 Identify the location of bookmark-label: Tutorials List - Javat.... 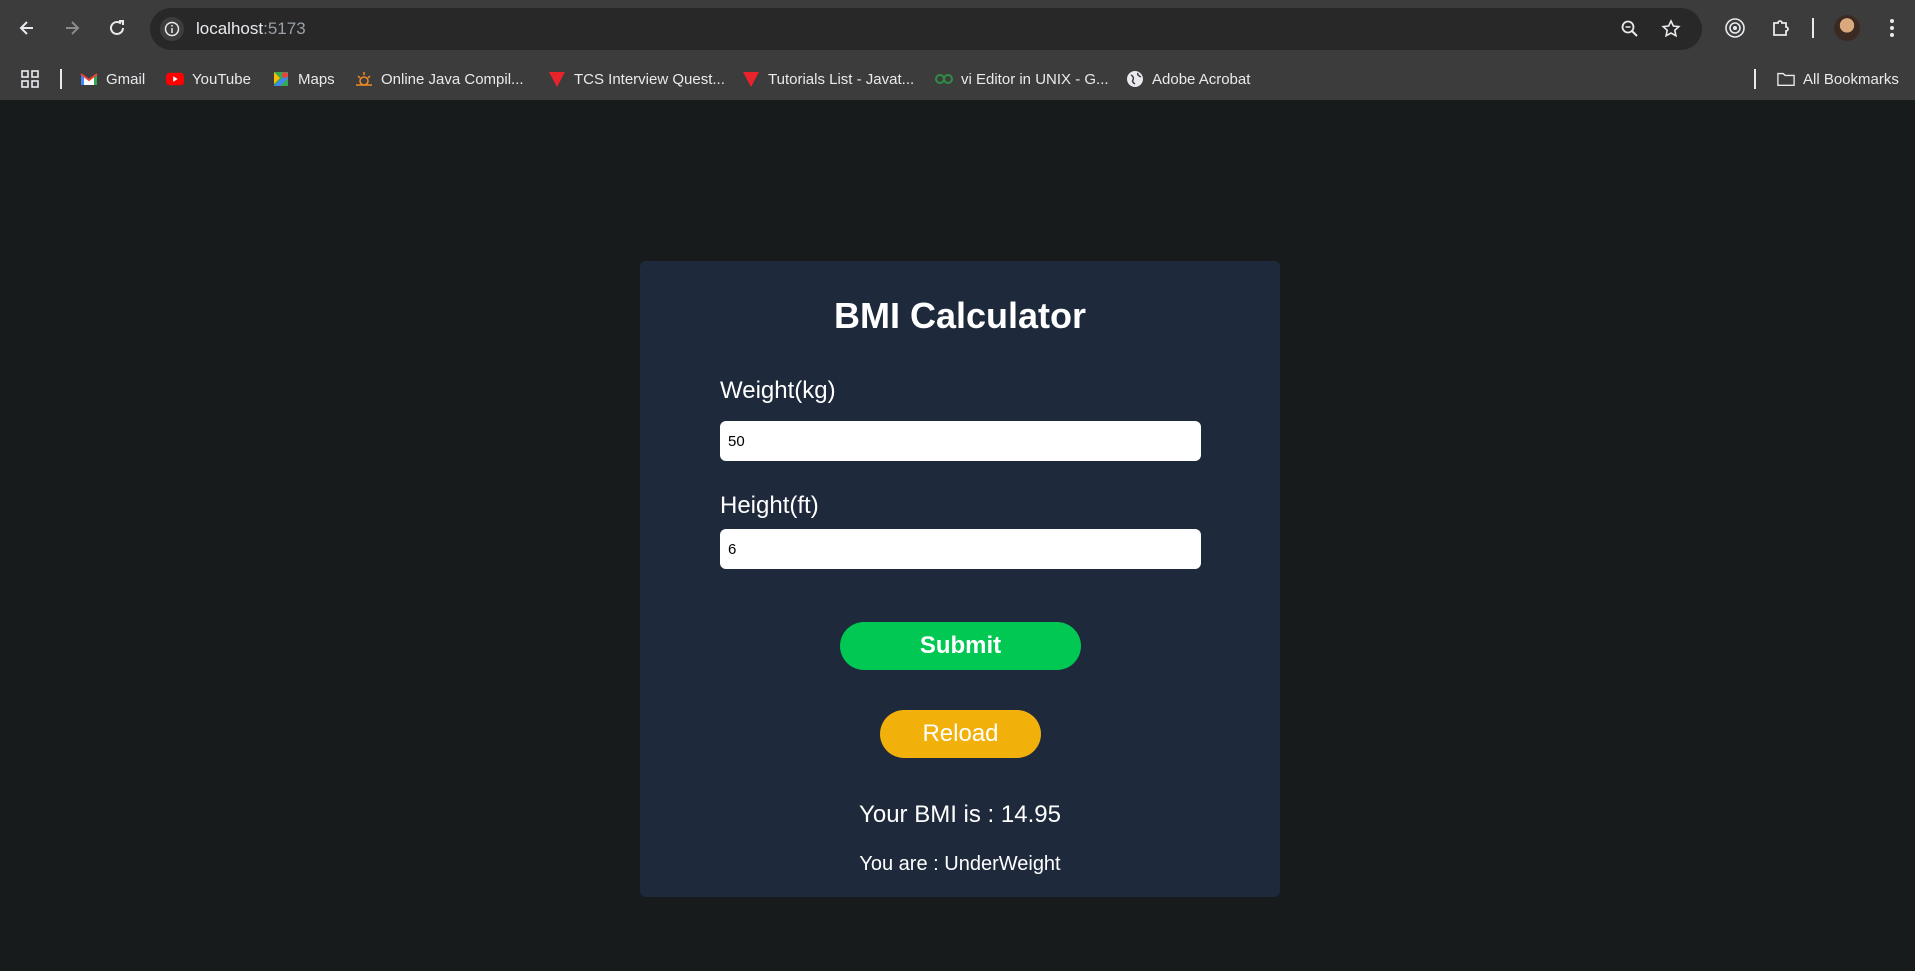
(841, 79).